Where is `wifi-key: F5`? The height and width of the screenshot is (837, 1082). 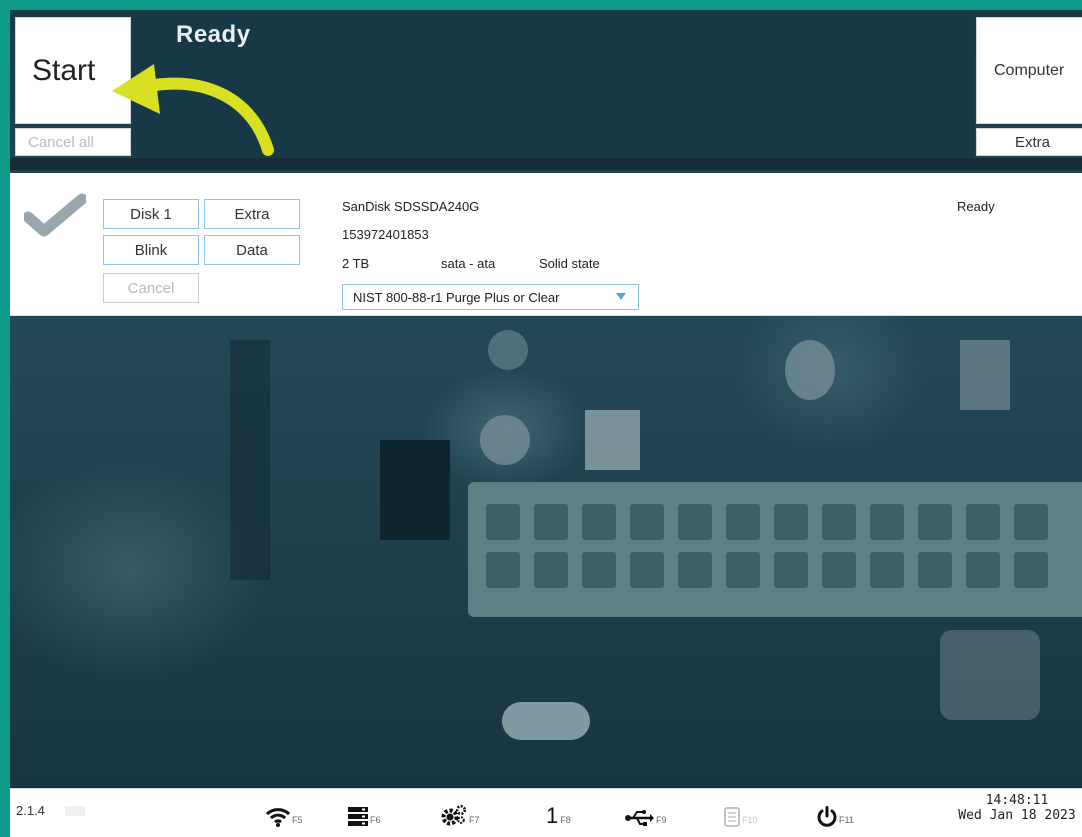
wifi-key: F5 is located at coordinates (297, 820).